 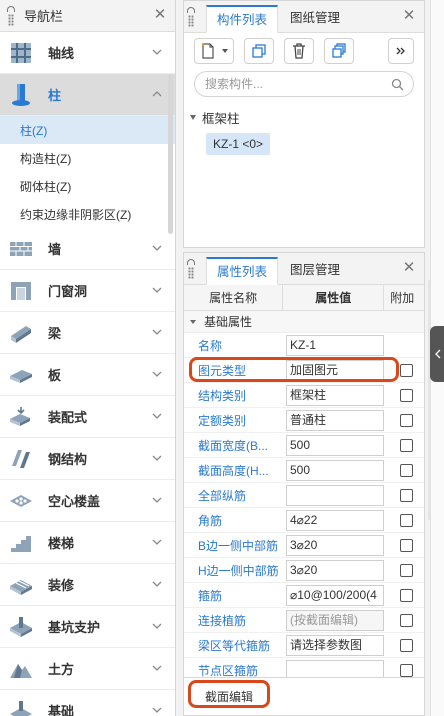 I want to click on nav-item-prefab: 装配式, so click(x=87, y=417).